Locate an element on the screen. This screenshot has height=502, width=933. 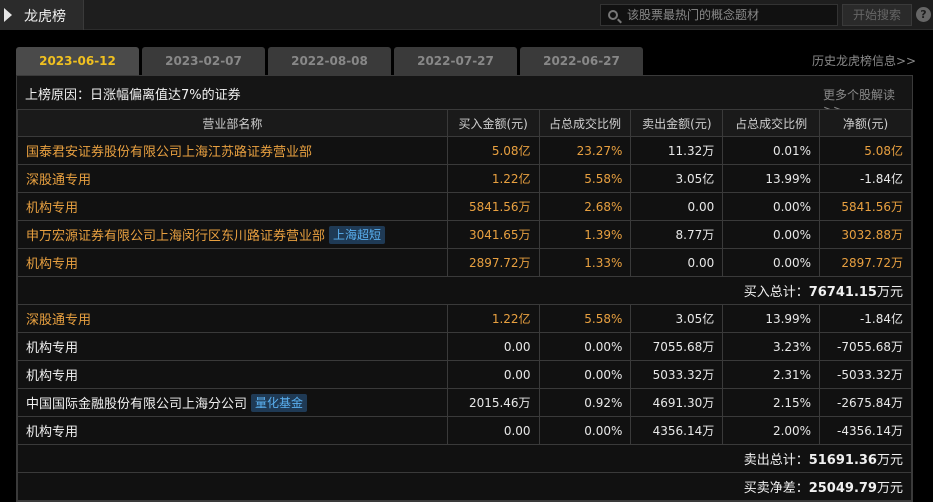
table-row: 机构专用 5841.56万 2.68% 0.00 0.00% 5841.56万 is located at coordinates (464, 206).